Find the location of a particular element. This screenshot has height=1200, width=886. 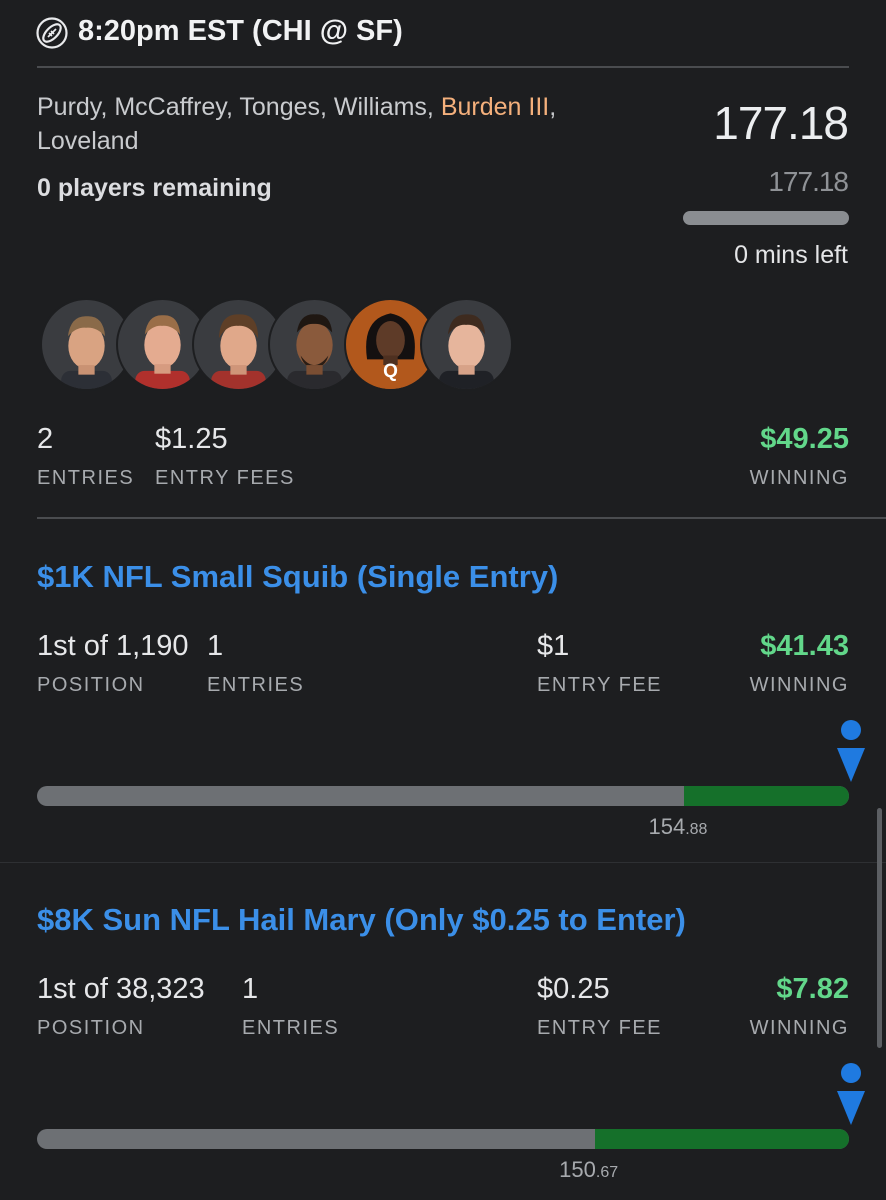

header-divider is located at coordinates (443, 67).